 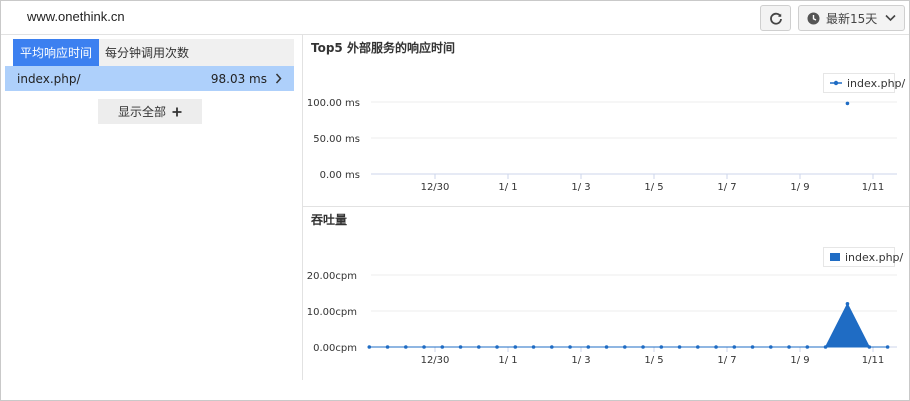 I want to click on date-range-label: 最新15天, so click(x=852, y=18).